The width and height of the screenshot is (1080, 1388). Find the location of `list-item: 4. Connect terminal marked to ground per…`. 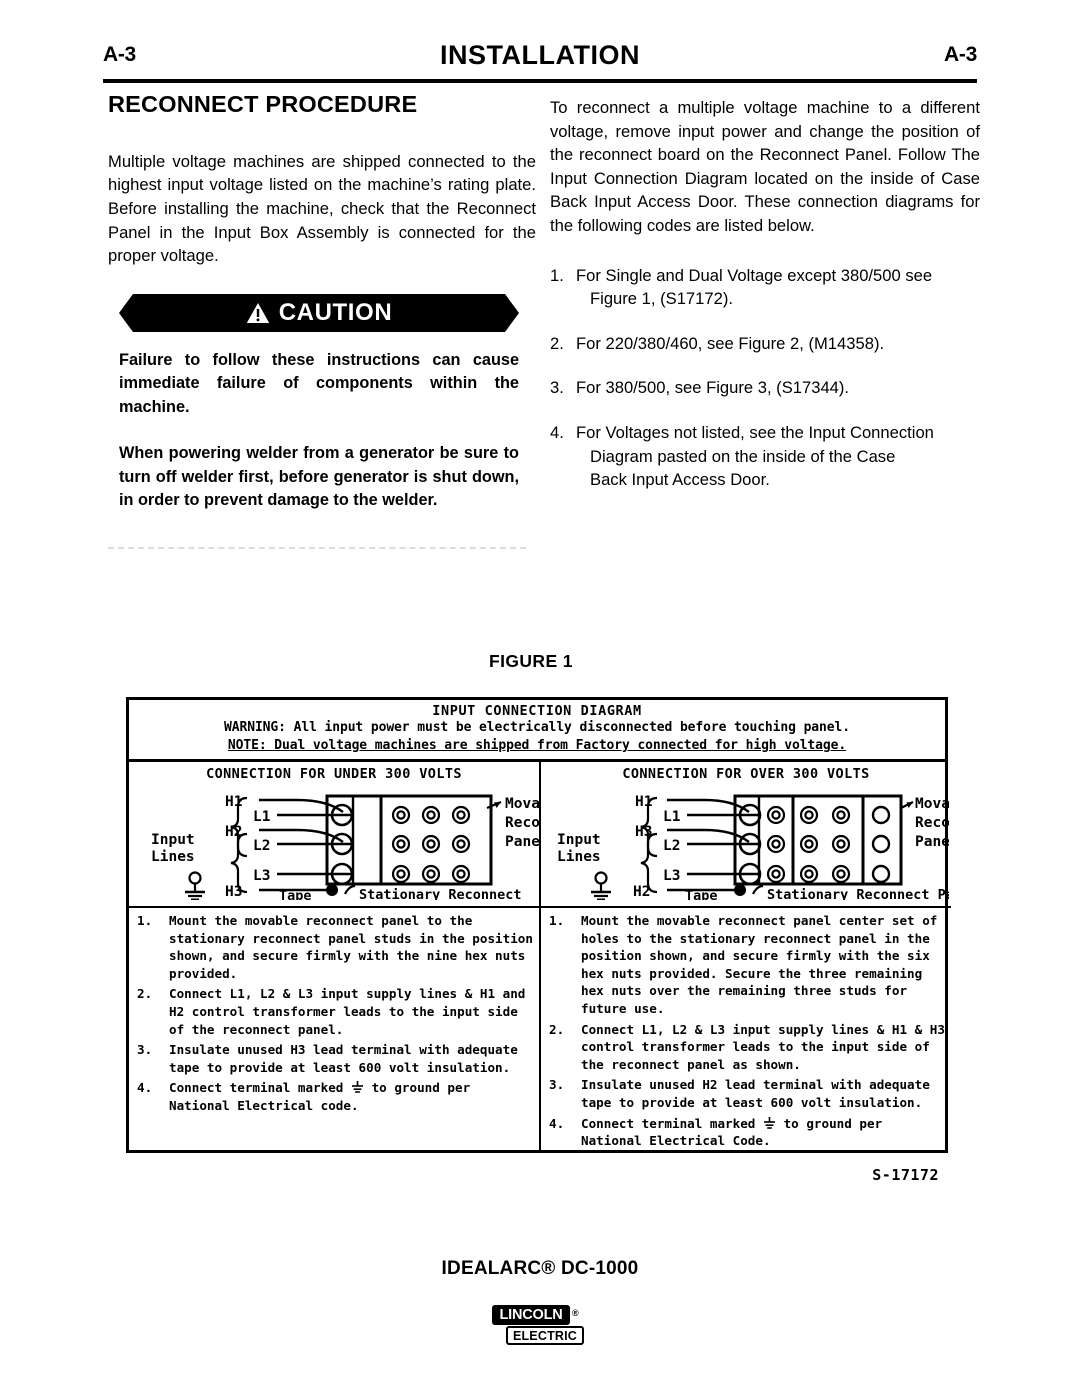

list-item: 4. Connect terminal marked to ground per… is located at coordinates (335, 1096).